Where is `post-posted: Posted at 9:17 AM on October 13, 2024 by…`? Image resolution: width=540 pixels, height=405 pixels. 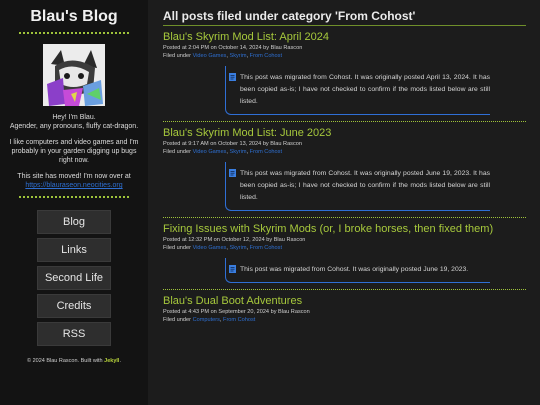 post-posted: Posted at 9:17 AM on October 13, 2024 by… is located at coordinates (232, 144).